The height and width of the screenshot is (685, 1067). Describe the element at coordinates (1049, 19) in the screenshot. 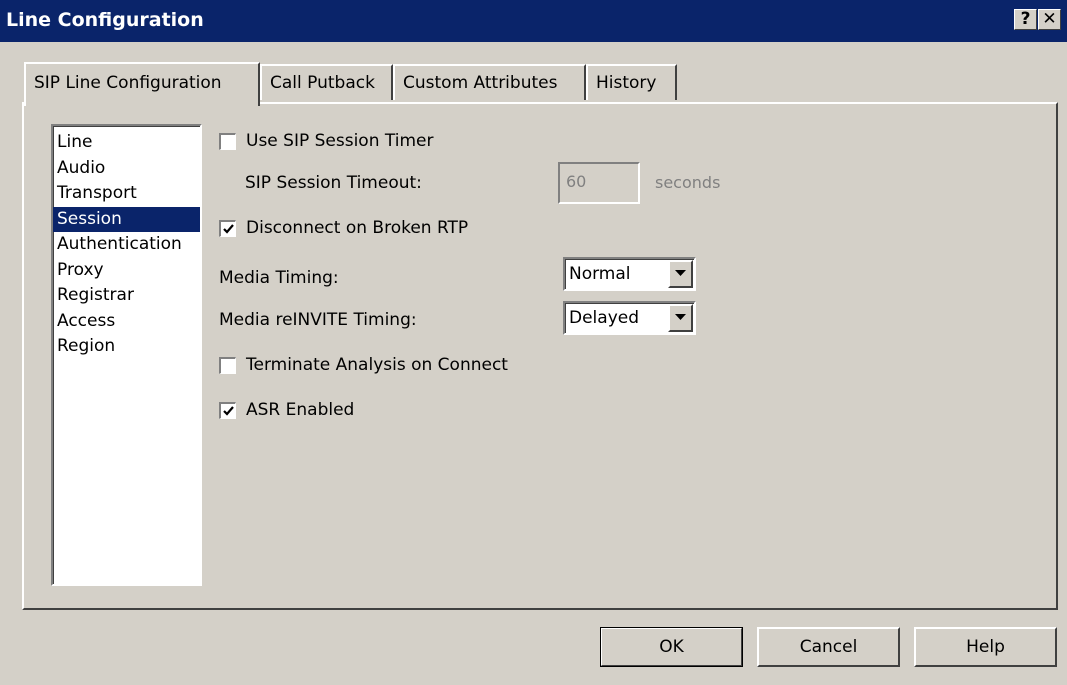

I see `close-icon: ✕` at that location.